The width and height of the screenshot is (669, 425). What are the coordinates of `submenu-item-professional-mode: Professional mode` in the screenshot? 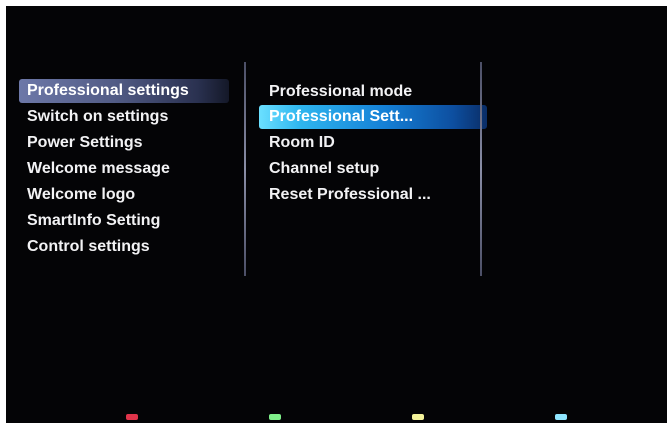 It's located at (373, 92).